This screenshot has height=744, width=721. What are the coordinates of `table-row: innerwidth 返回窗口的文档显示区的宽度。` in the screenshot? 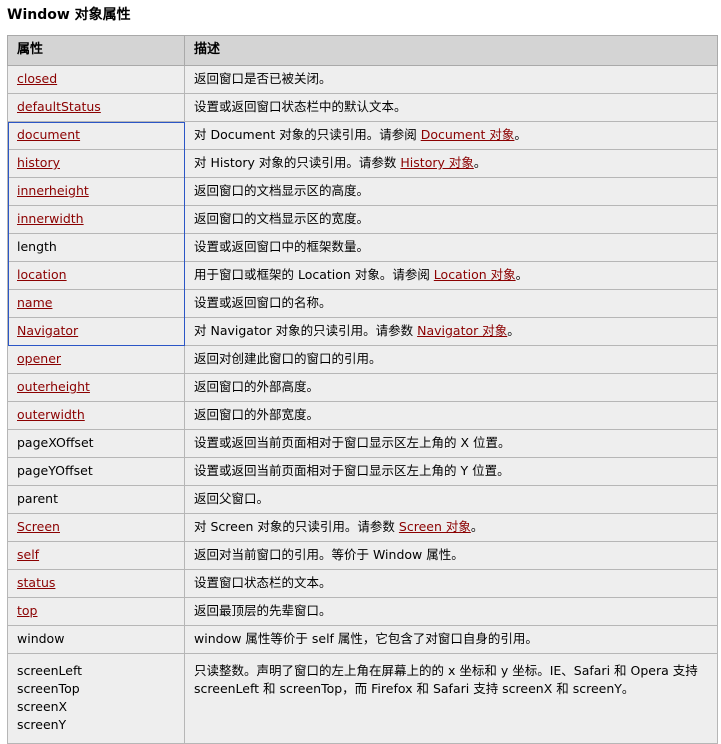 It's located at (362, 219).